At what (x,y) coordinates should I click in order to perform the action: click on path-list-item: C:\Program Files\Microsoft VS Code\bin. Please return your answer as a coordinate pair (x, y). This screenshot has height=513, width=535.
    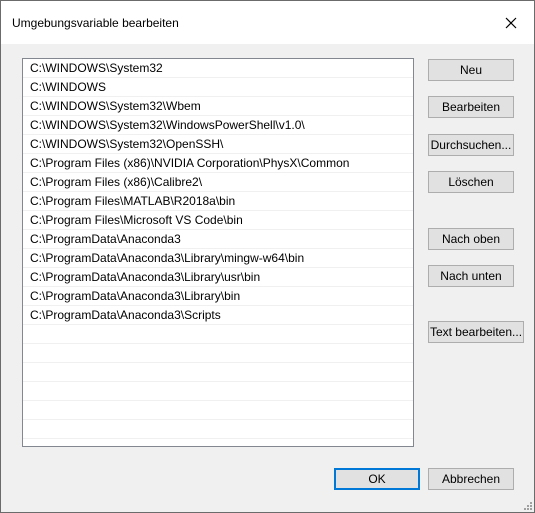
    Looking at the image, I should click on (218, 220).